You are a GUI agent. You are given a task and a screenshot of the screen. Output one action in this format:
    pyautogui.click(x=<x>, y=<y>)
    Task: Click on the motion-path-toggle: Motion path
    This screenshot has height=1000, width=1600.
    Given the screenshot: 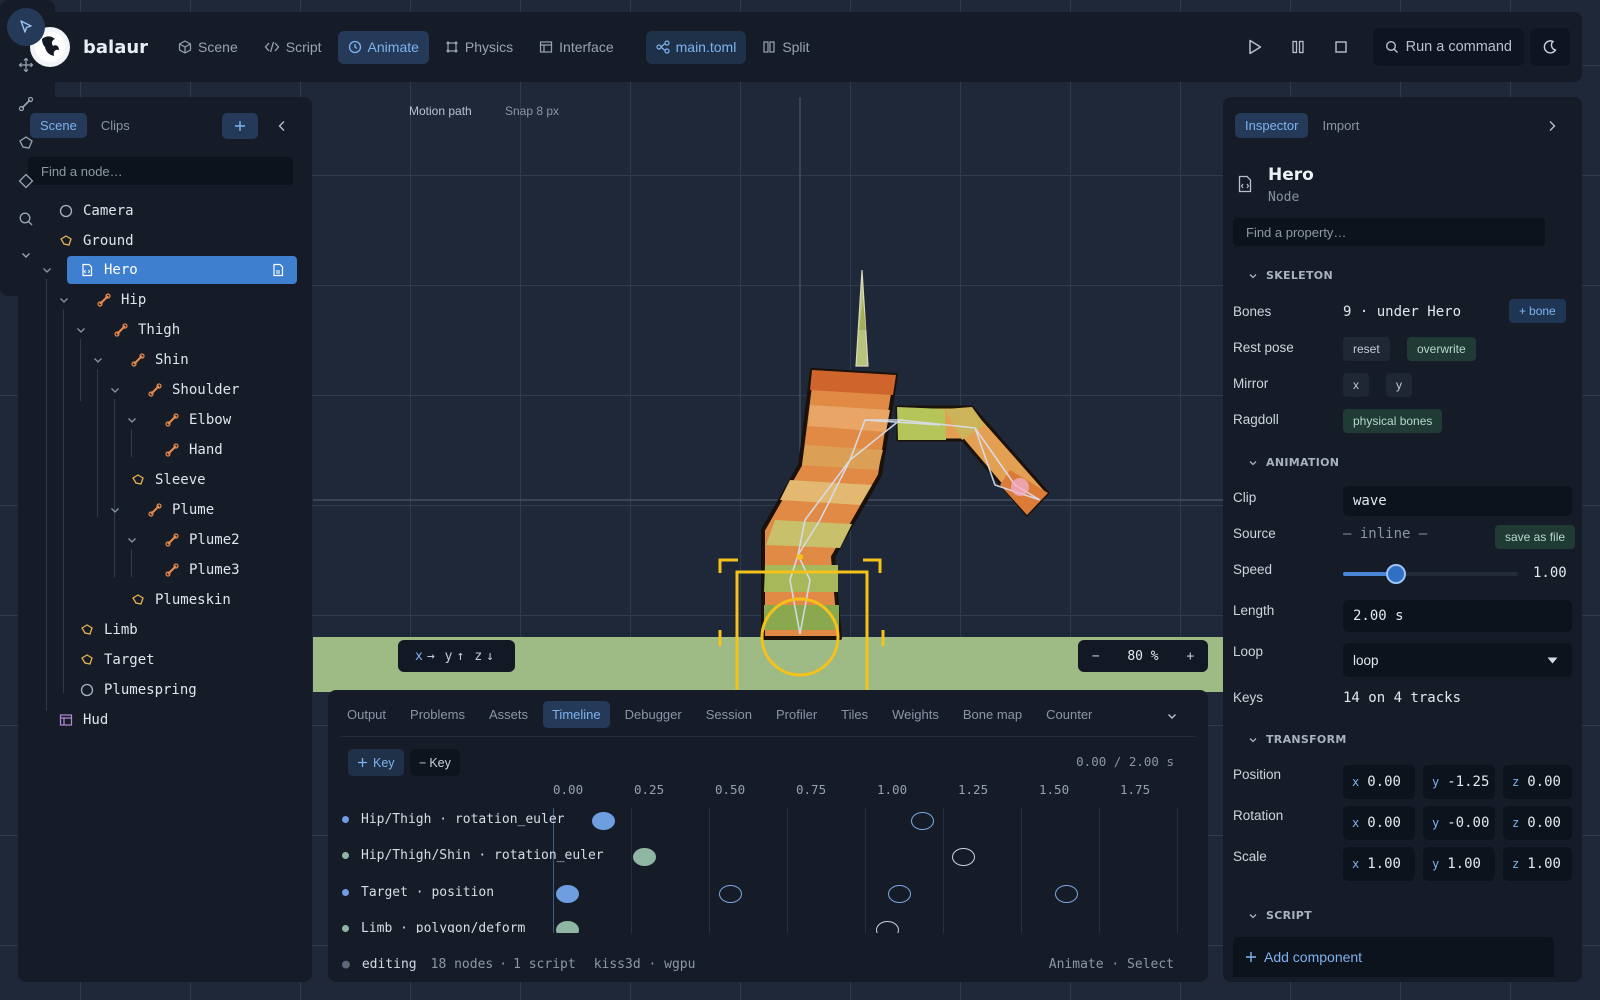 What is the action you would take?
    pyautogui.click(x=440, y=111)
    